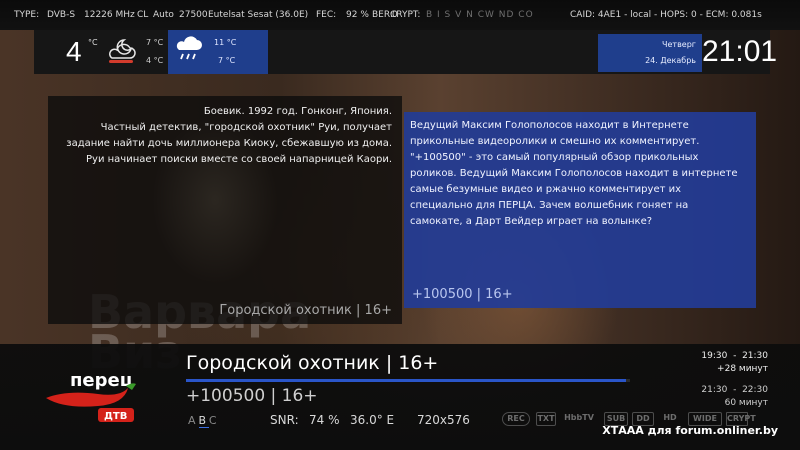 The width and height of the screenshot is (800, 450). Describe the element at coordinates (218, 52) in the screenshot. I see `weather-forecast: 11 °C 7 °C` at that location.